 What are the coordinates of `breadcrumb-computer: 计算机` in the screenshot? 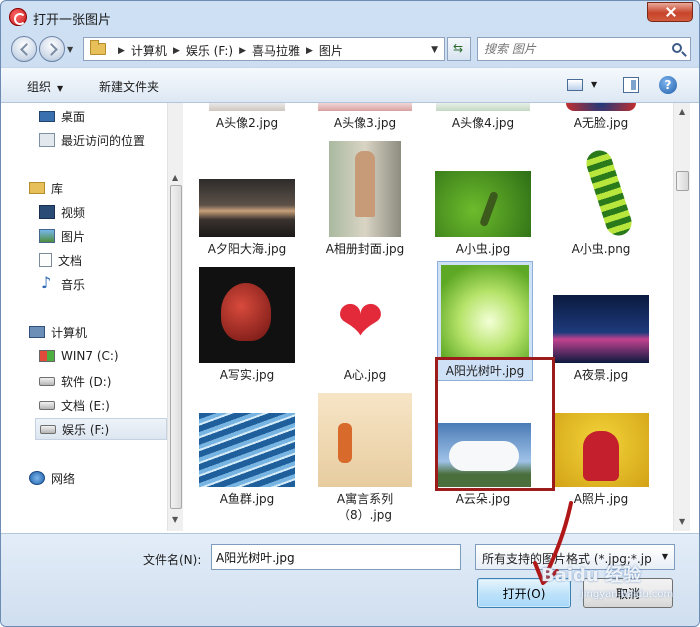 It's located at (149, 50).